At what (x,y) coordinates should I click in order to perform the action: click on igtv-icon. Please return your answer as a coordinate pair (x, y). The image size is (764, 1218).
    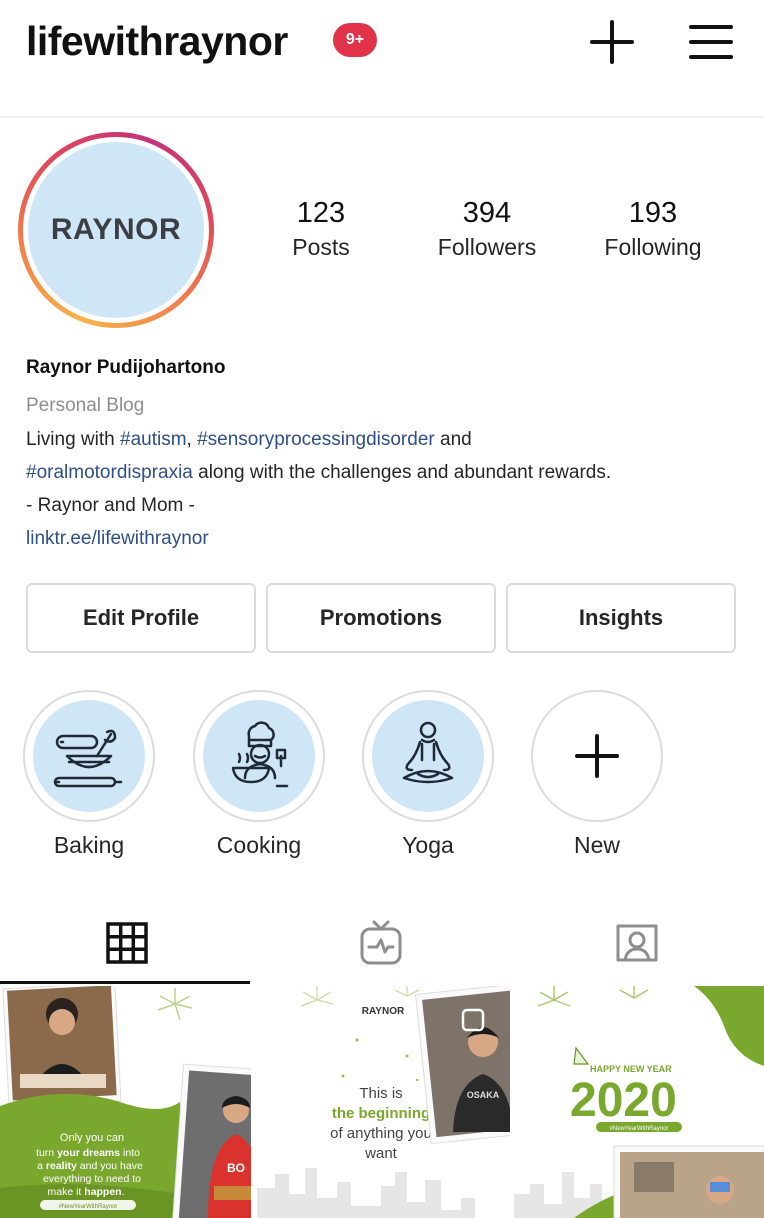
    Looking at the image, I should click on (381, 942).